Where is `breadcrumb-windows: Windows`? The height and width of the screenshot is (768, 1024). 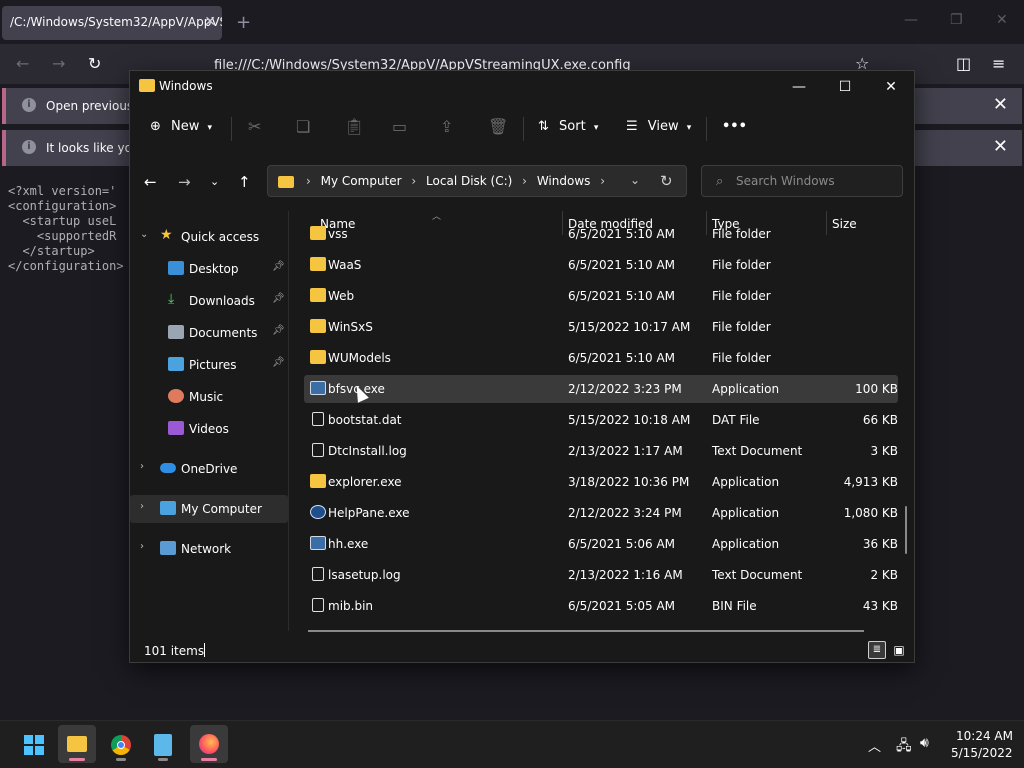 breadcrumb-windows: Windows is located at coordinates (564, 181).